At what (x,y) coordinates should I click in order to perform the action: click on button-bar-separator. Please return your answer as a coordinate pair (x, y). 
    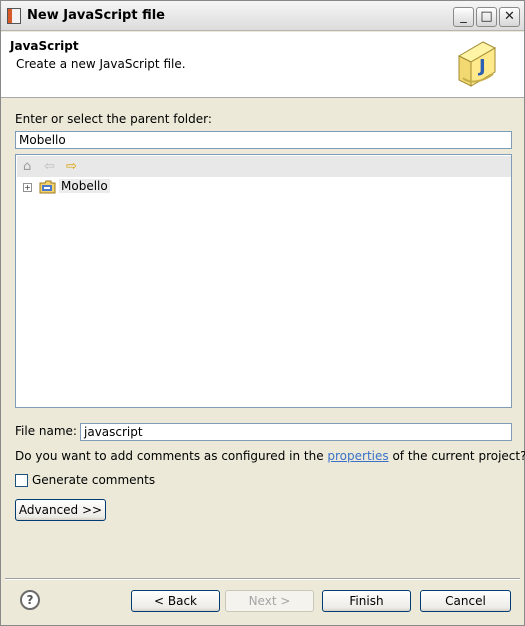
    Looking at the image, I should click on (262, 579).